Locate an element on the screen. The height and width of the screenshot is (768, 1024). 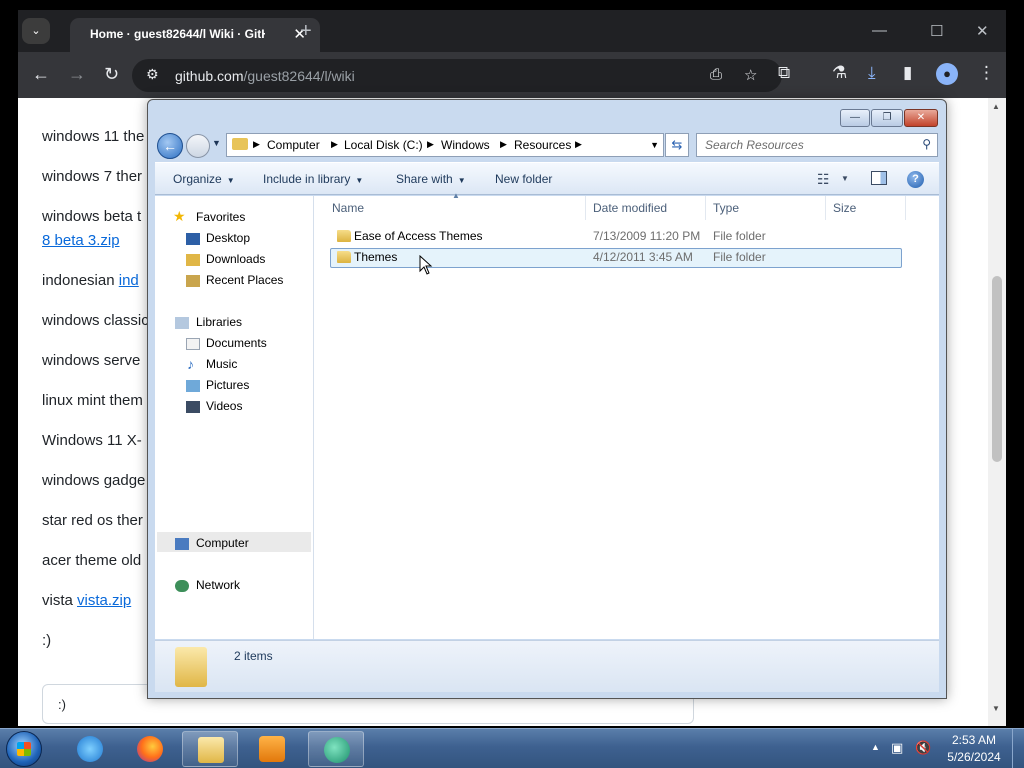
taskbar-firefox is located at coordinates (150, 749).